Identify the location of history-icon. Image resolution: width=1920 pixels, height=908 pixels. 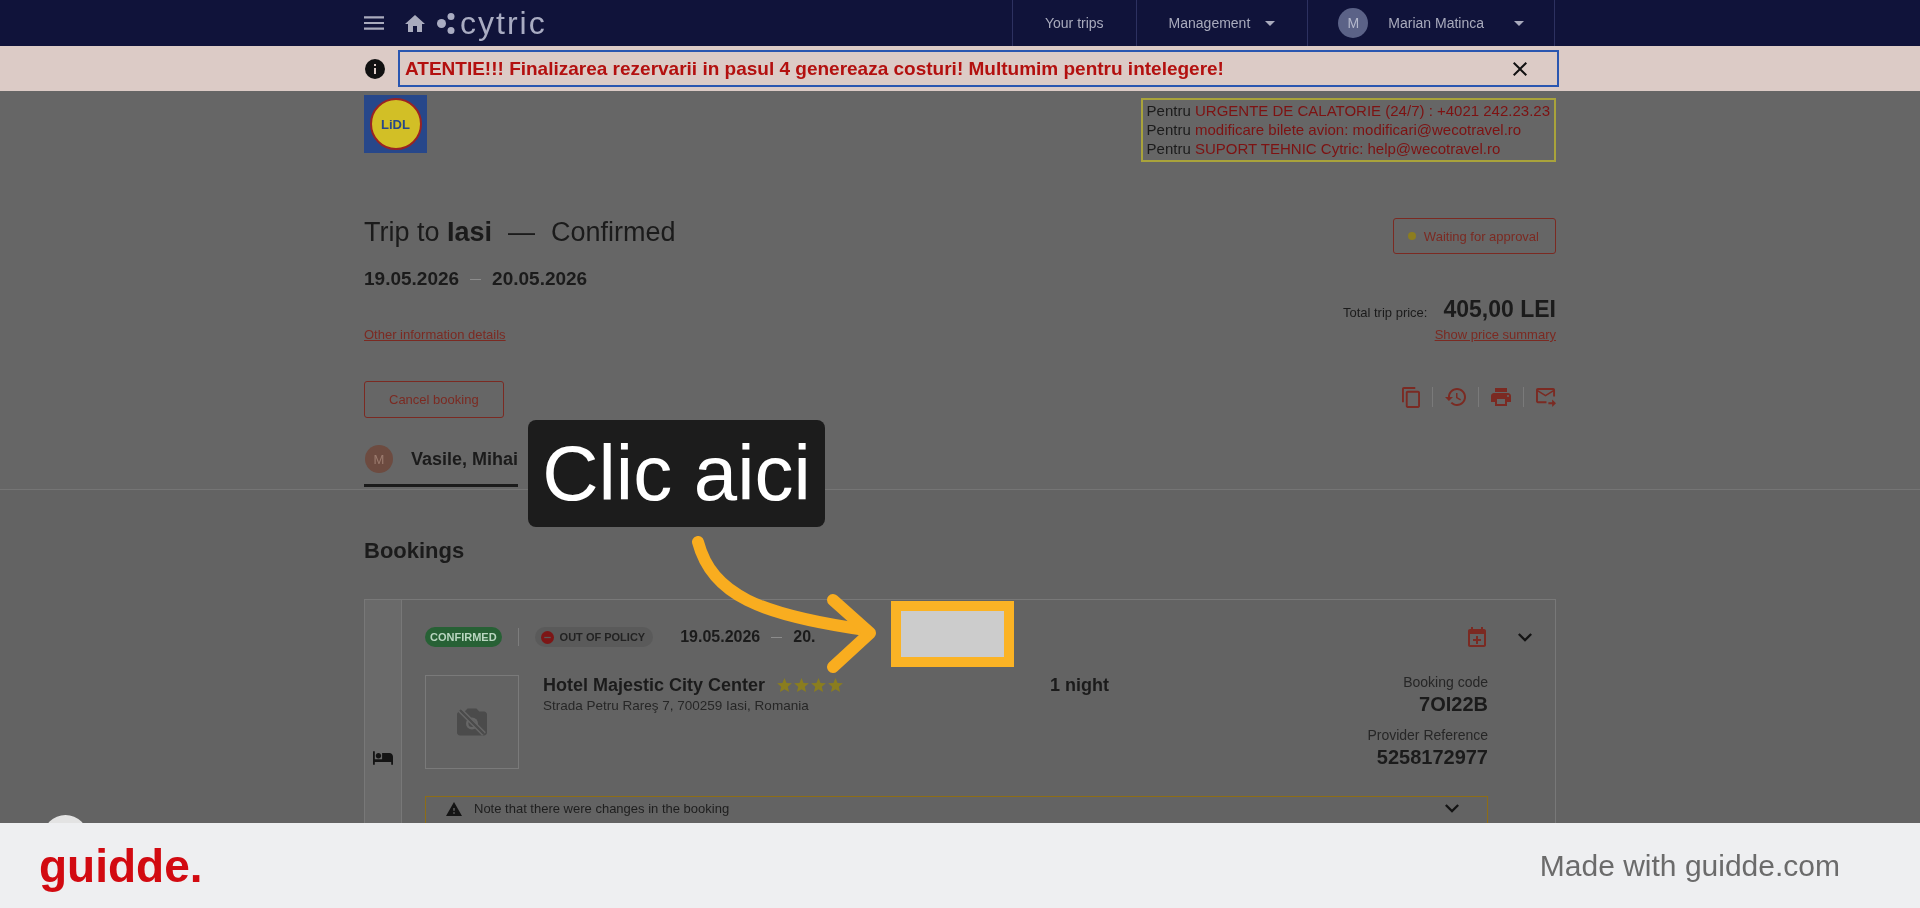
(1455, 397).